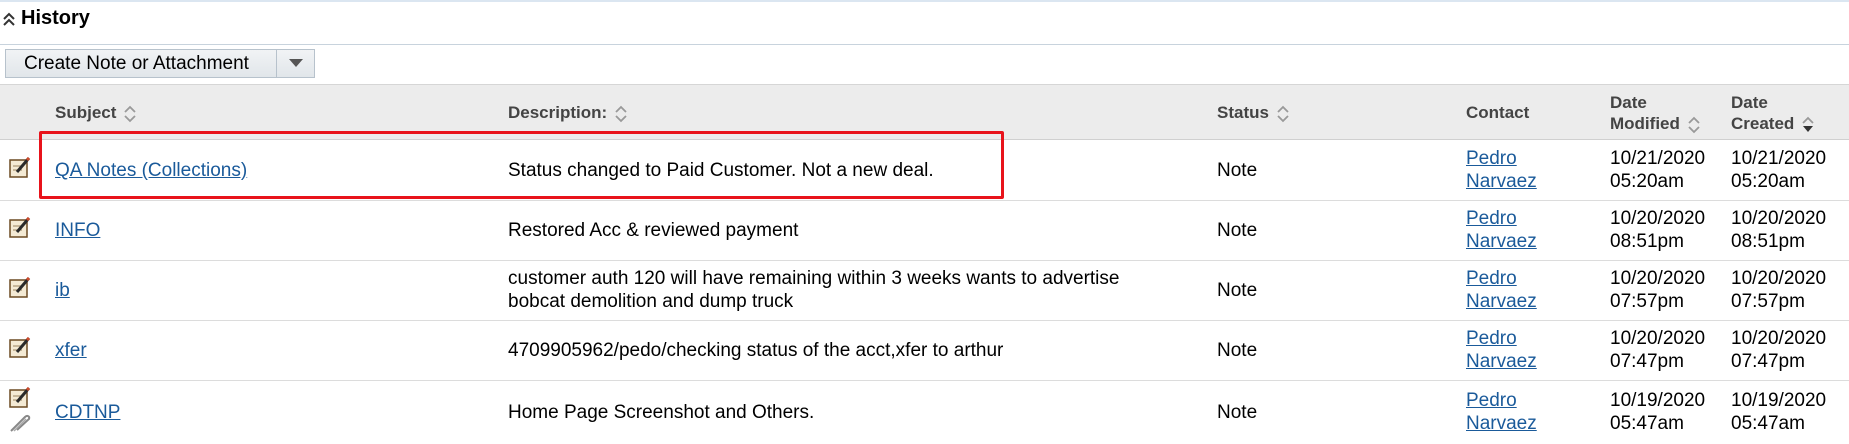 The width and height of the screenshot is (1849, 444). I want to click on date-created: 10/20/2020 07:47pm, so click(1779, 350).